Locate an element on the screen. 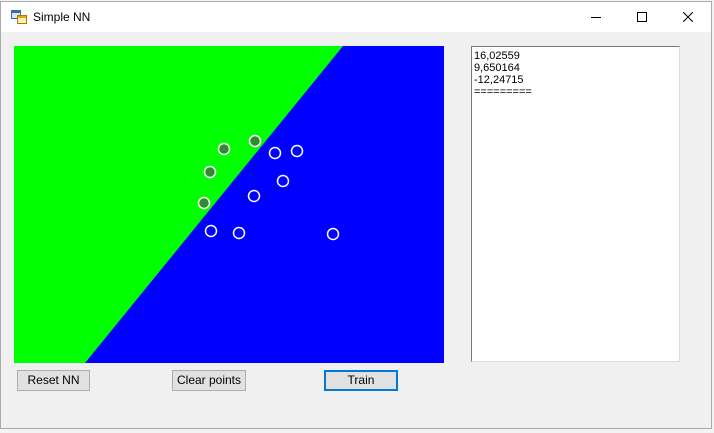 The width and height of the screenshot is (714, 433). output-line: 16,02559 is located at coordinates (497, 56).